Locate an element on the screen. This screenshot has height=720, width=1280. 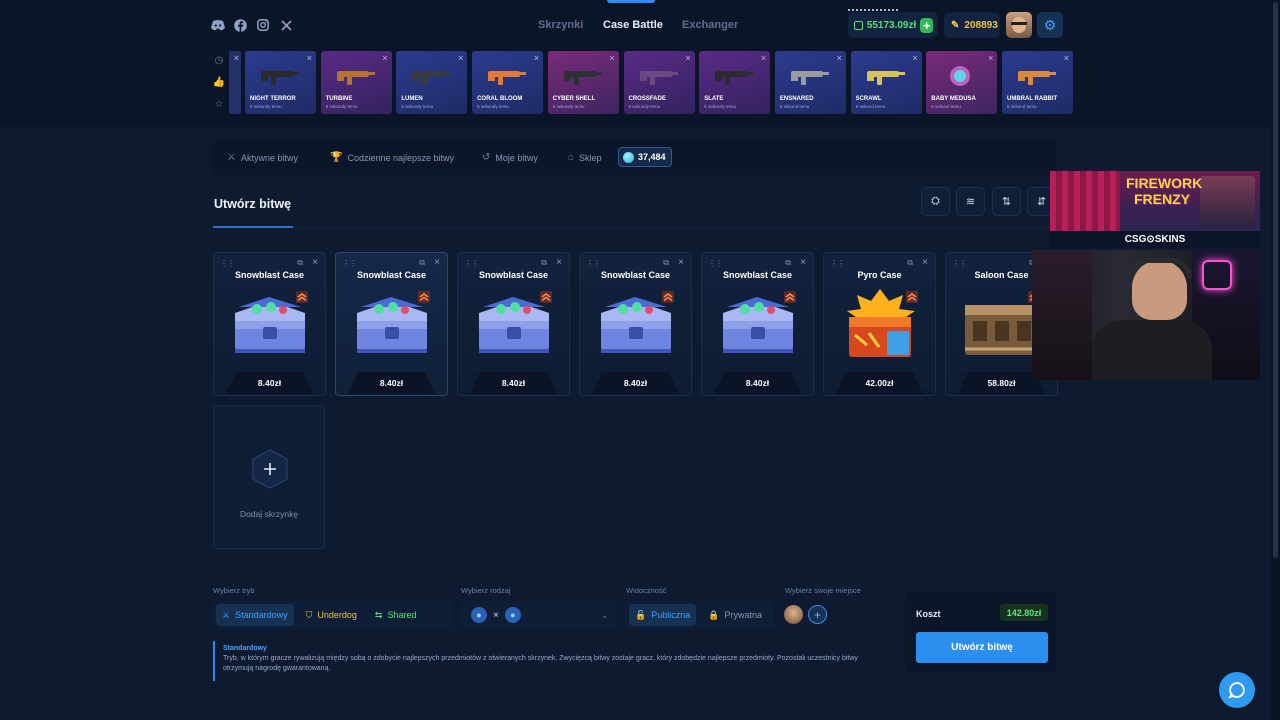
shared-icon: ⇆ is located at coordinates (378, 614).